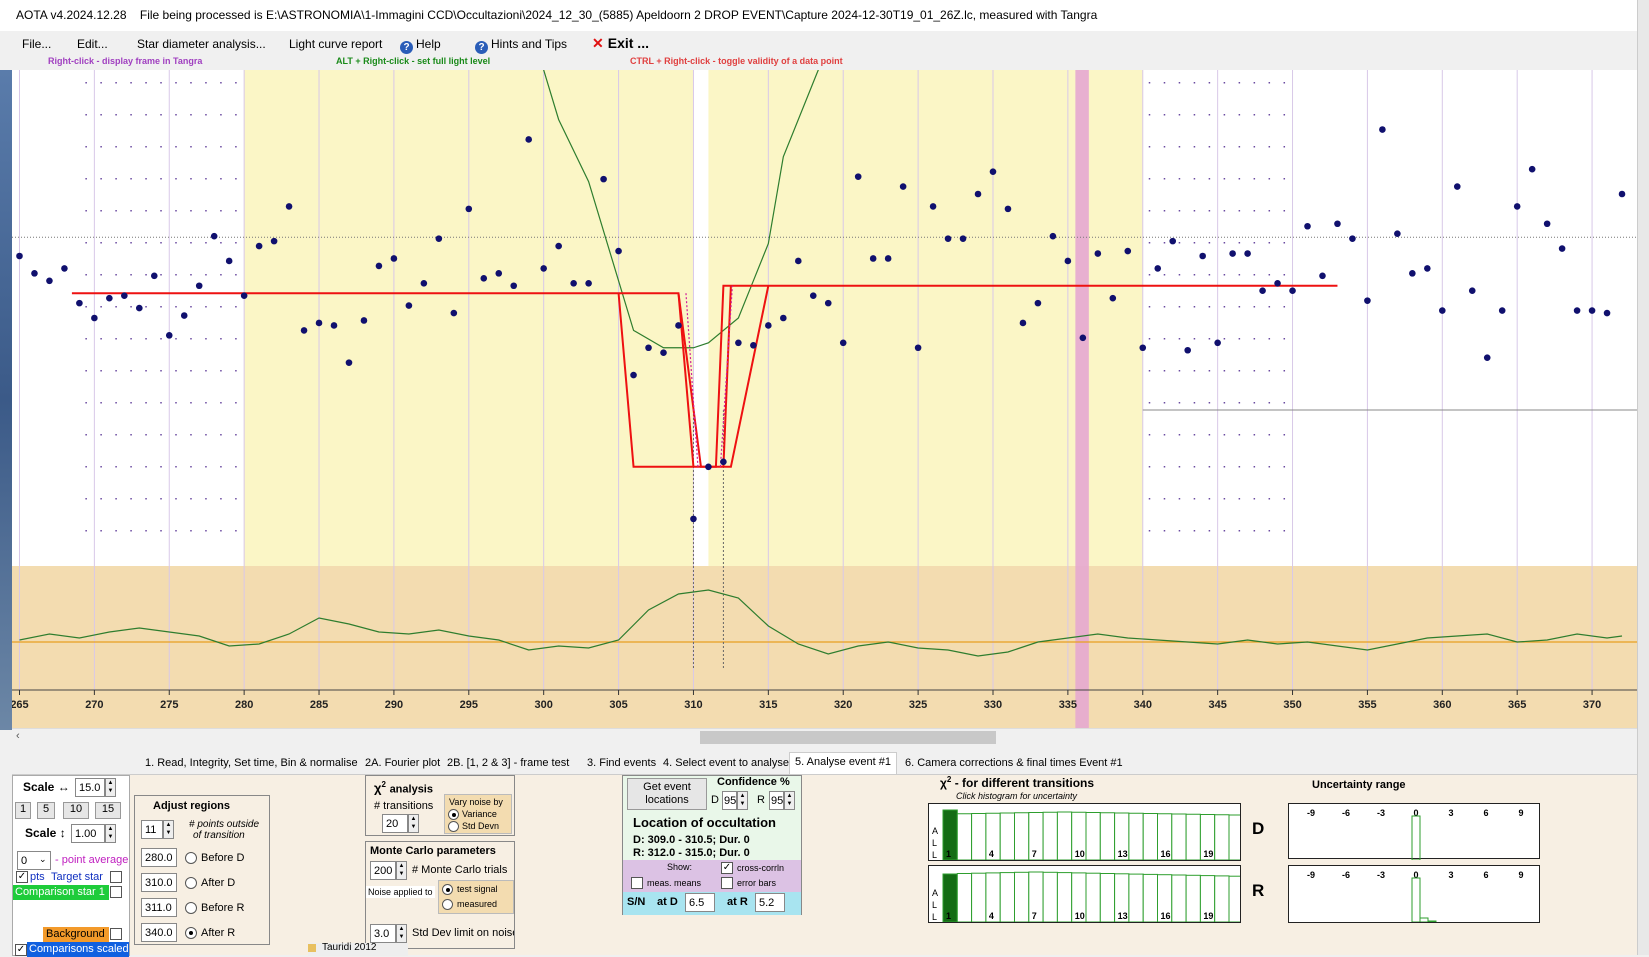 The image size is (1649, 957). What do you see at coordinates (453, 826) in the screenshot?
I see `std-devn-radio` at bounding box center [453, 826].